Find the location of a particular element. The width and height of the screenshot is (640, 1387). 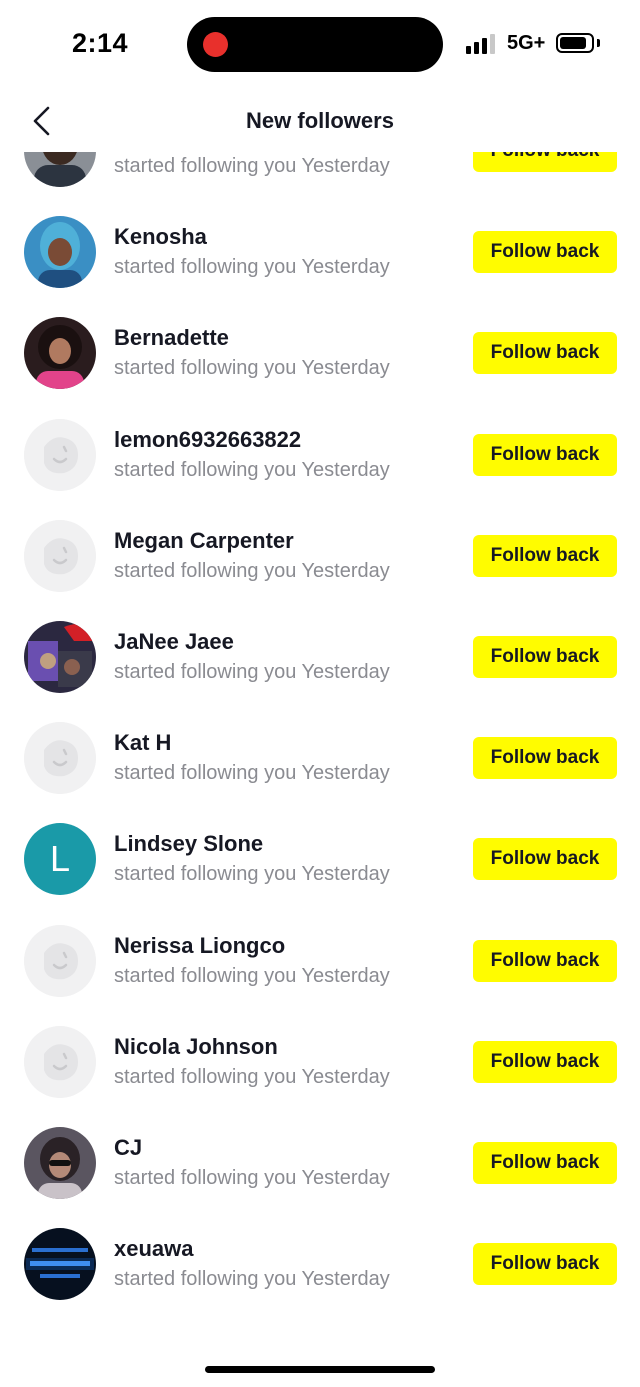

recording-indicator-icon is located at coordinates (215, 44).